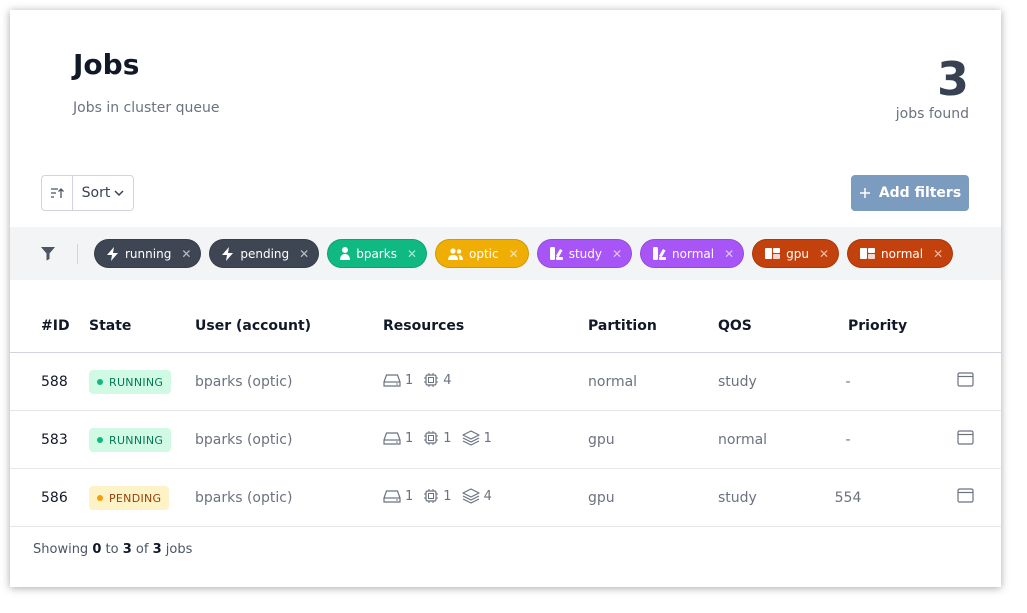  What do you see at coordinates (106, 64) in the screenshot?
I see `page-title: Jobs` at bounding box center [106, 64].